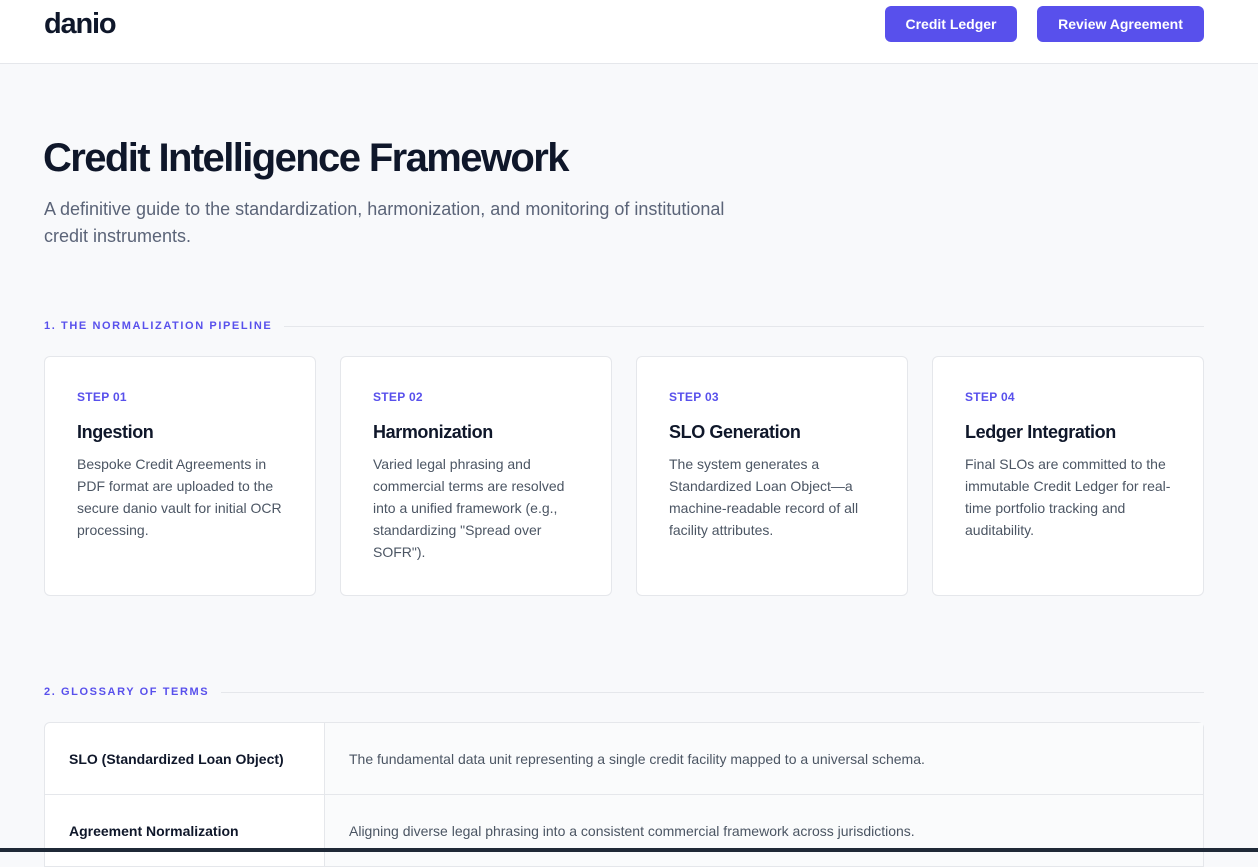 The height and width of the screenshot is (867, 1258). What do you see at coordinates (433, 432) in the screenshot?
I see `step-title: Harmonization` at bounding box center [433, 432].